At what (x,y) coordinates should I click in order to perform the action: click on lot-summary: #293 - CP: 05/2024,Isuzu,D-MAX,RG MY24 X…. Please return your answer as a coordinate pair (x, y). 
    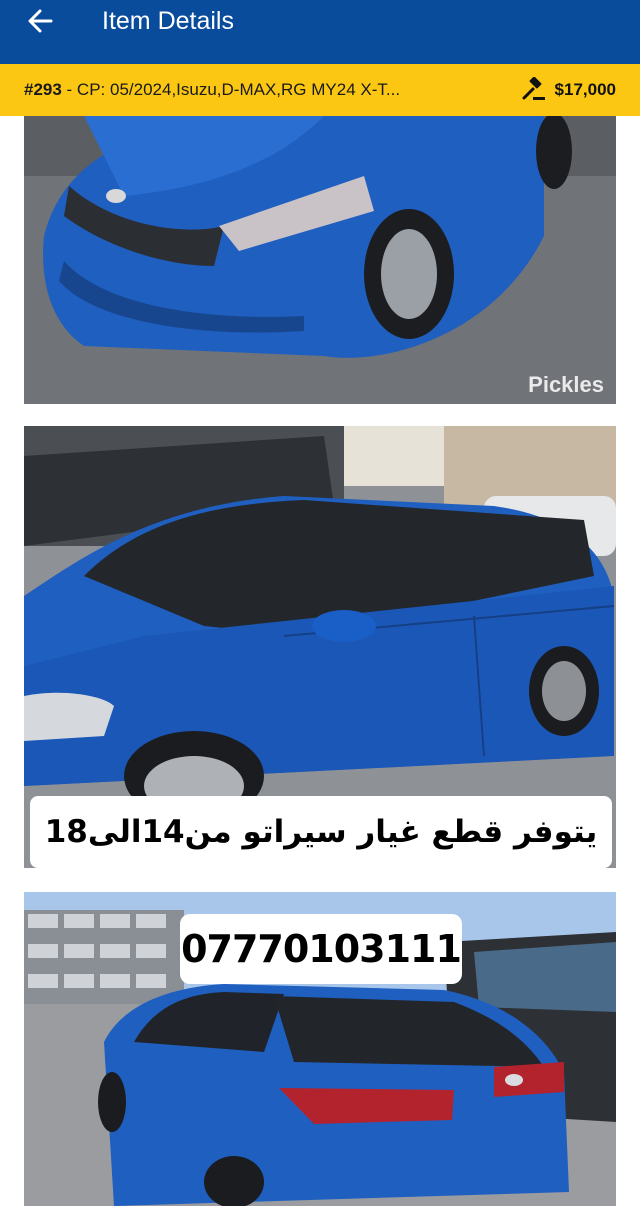
    Looking at the image, I should click on (212, 90).